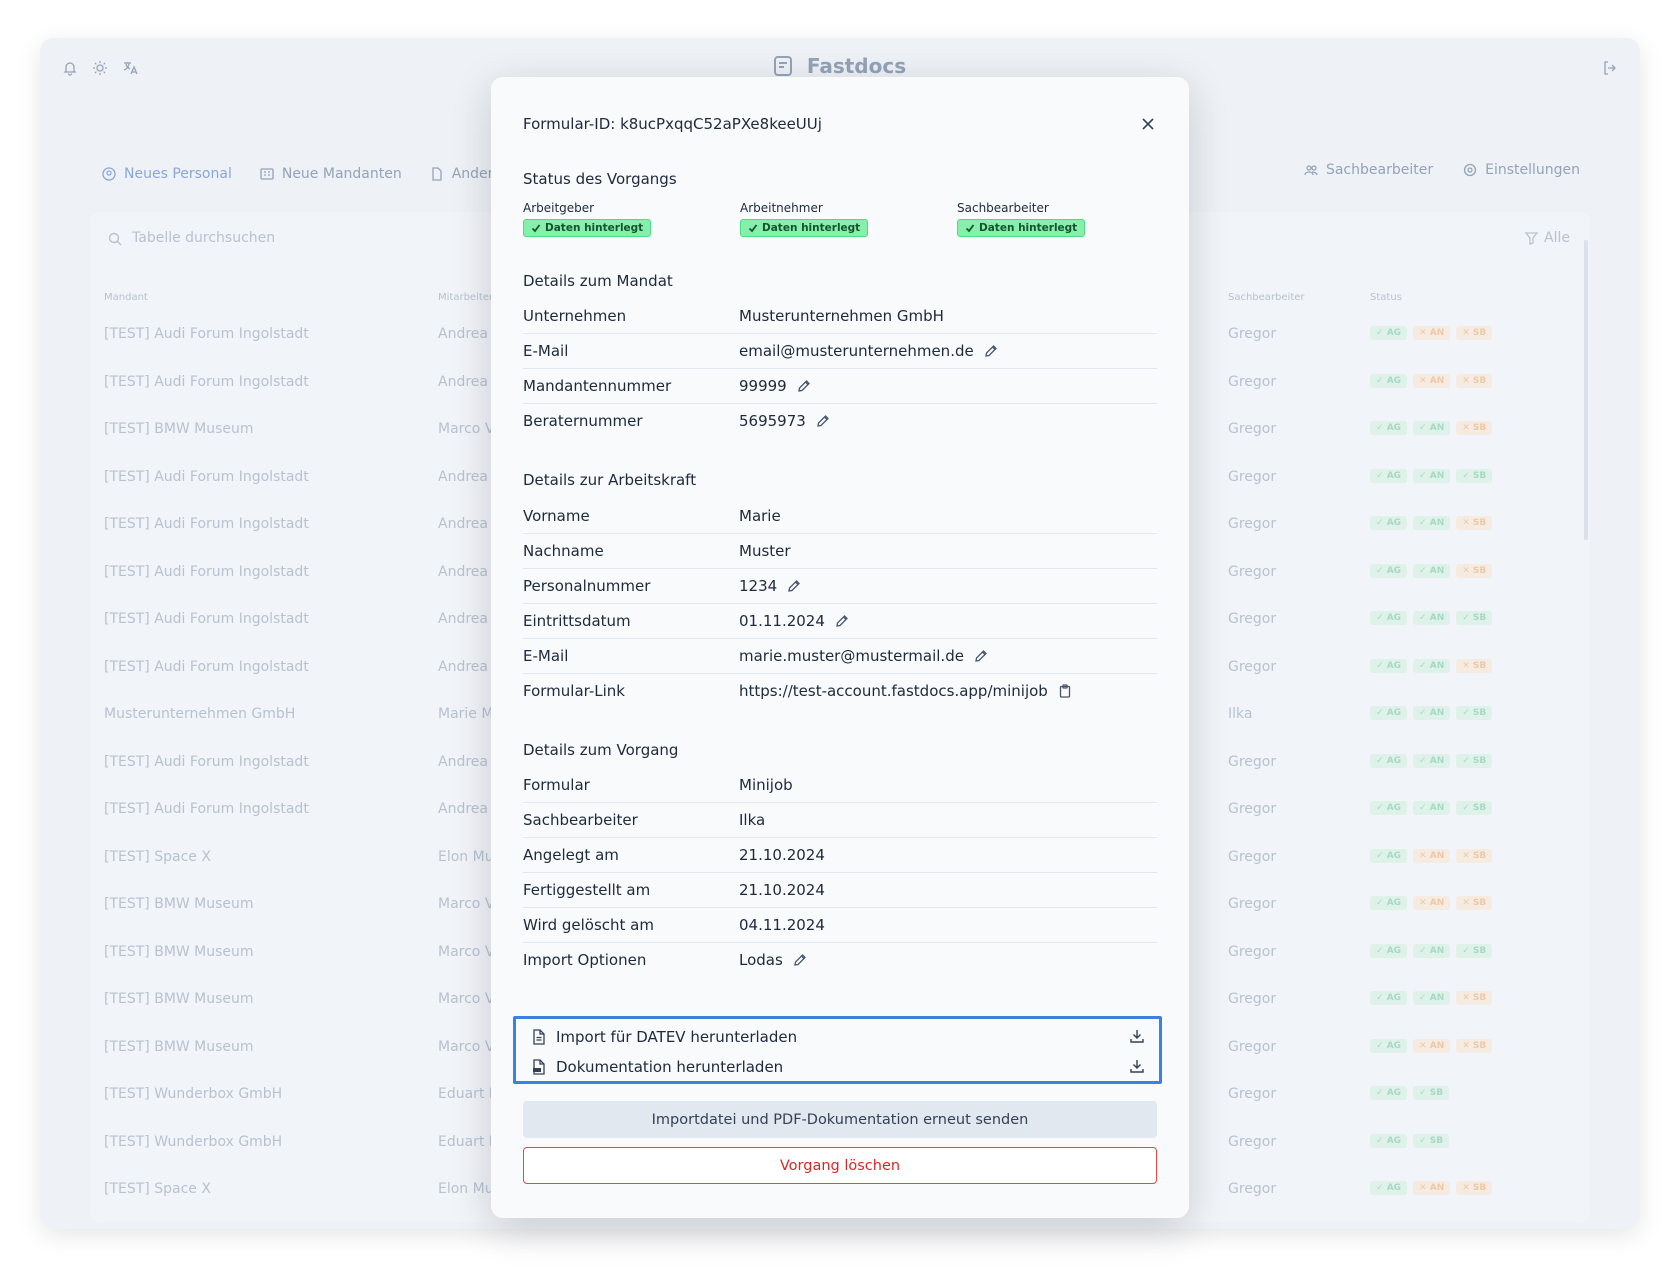 The height and width of the screenshot is (1267, 1676). What do you see at coordinates (203, 238) in the screenshot?
I see `search-input: Tabelle durchsuchen` at bounding box center [203, 238].